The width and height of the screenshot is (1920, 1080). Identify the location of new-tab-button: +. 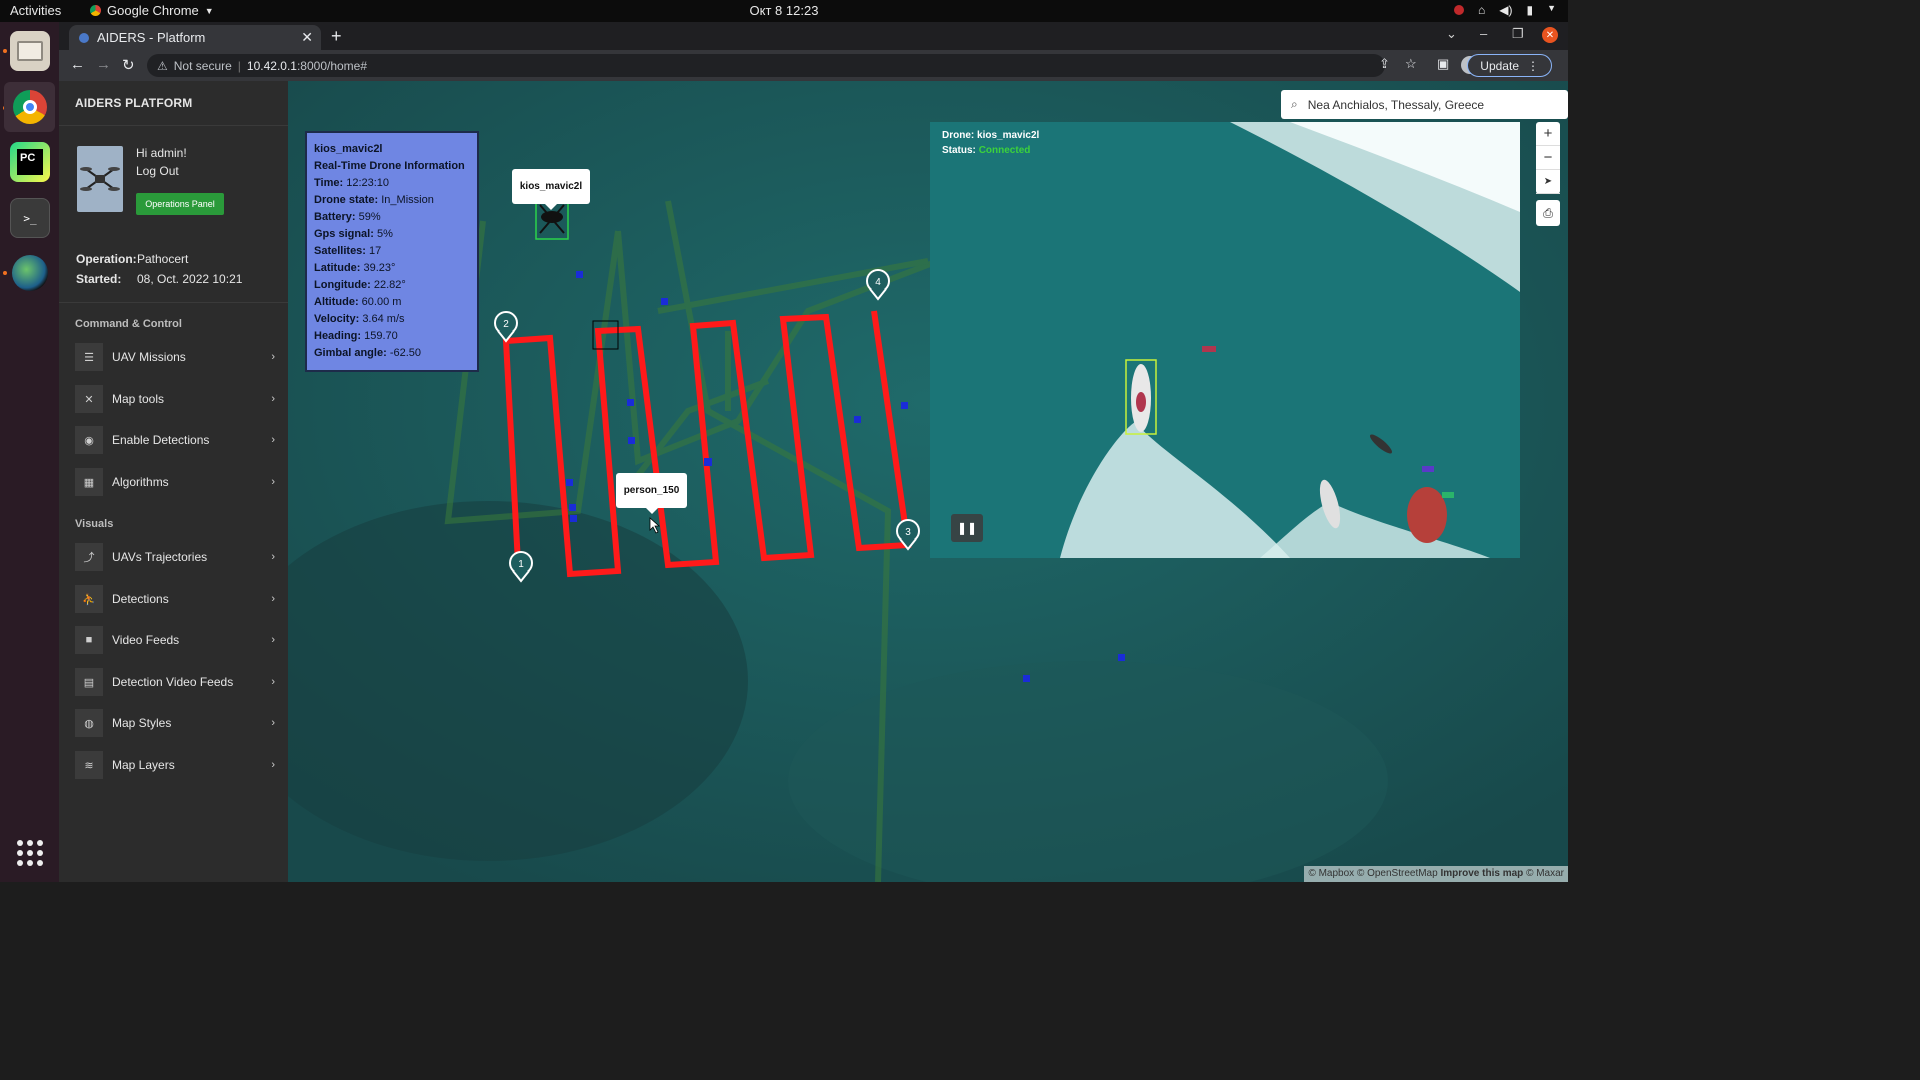
(336, 36).